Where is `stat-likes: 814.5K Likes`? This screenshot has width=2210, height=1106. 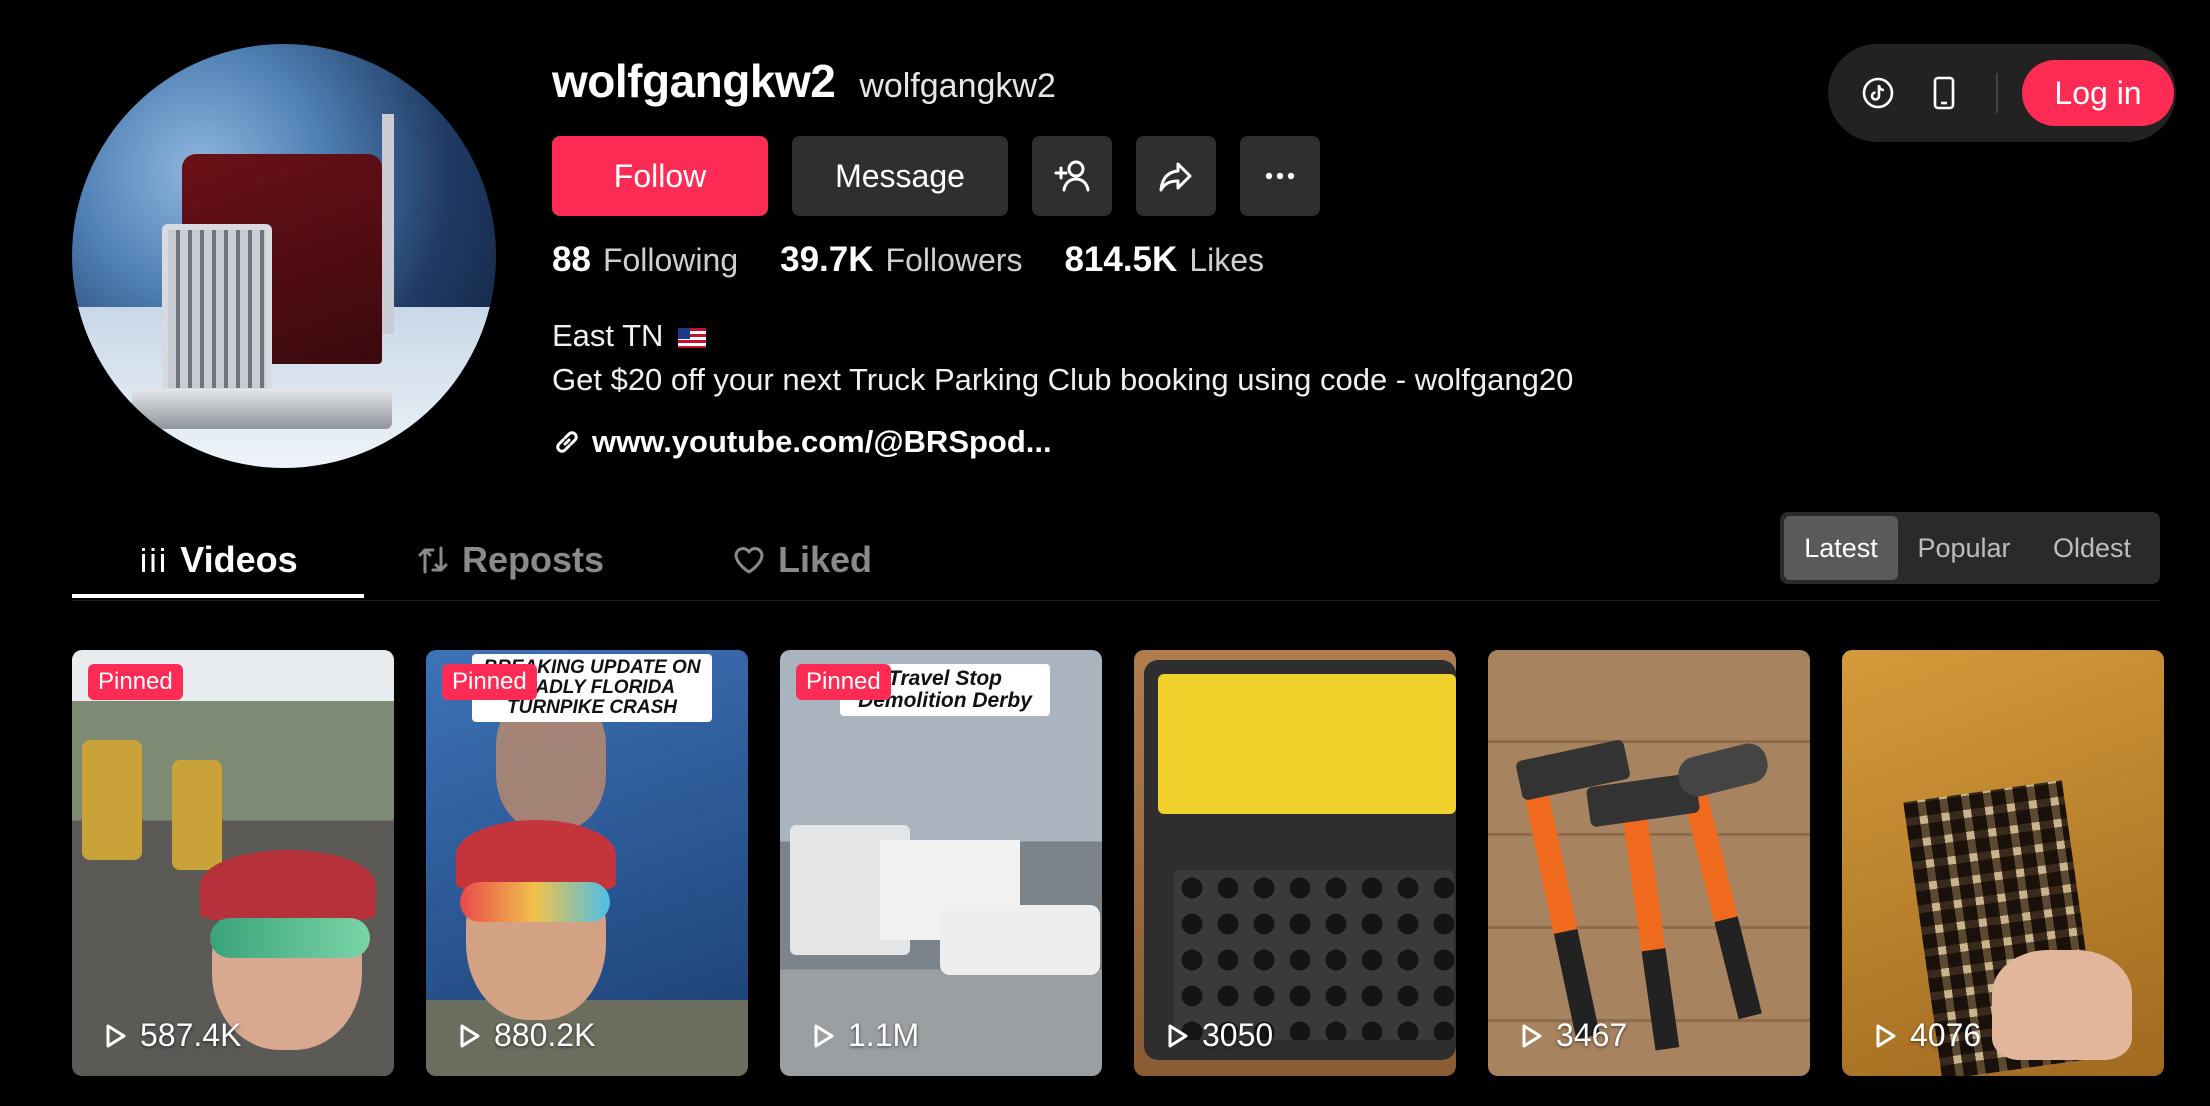
stat-likes: 814.5K Likes is located at coordinates (1164, 260).